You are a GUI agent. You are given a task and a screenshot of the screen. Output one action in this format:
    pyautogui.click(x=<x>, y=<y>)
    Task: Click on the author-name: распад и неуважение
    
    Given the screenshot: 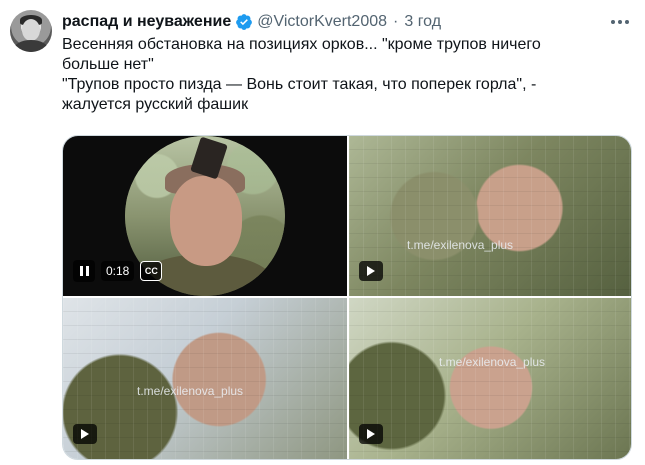 What is the action you would take?
    pyautogui.click(x=146, y=22)
    